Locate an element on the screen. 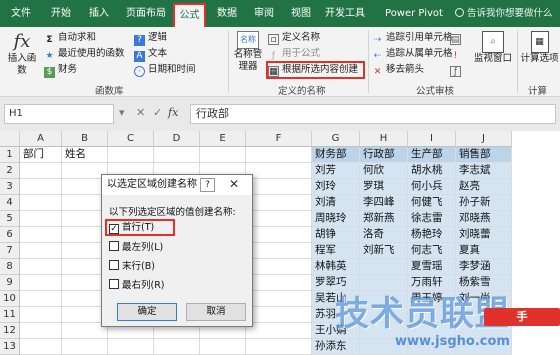 This screenshot has height=355, width=560. logical-button: ? 逻辑 is located at coordinates (150, 38).